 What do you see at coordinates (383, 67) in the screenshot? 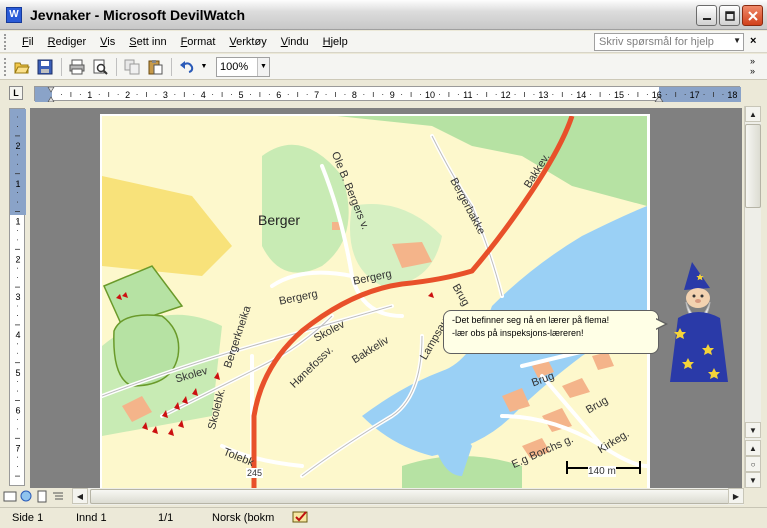
I see `standard-toolbar: ▼ 100% ▼ »»` at bounding box center [383, 67].